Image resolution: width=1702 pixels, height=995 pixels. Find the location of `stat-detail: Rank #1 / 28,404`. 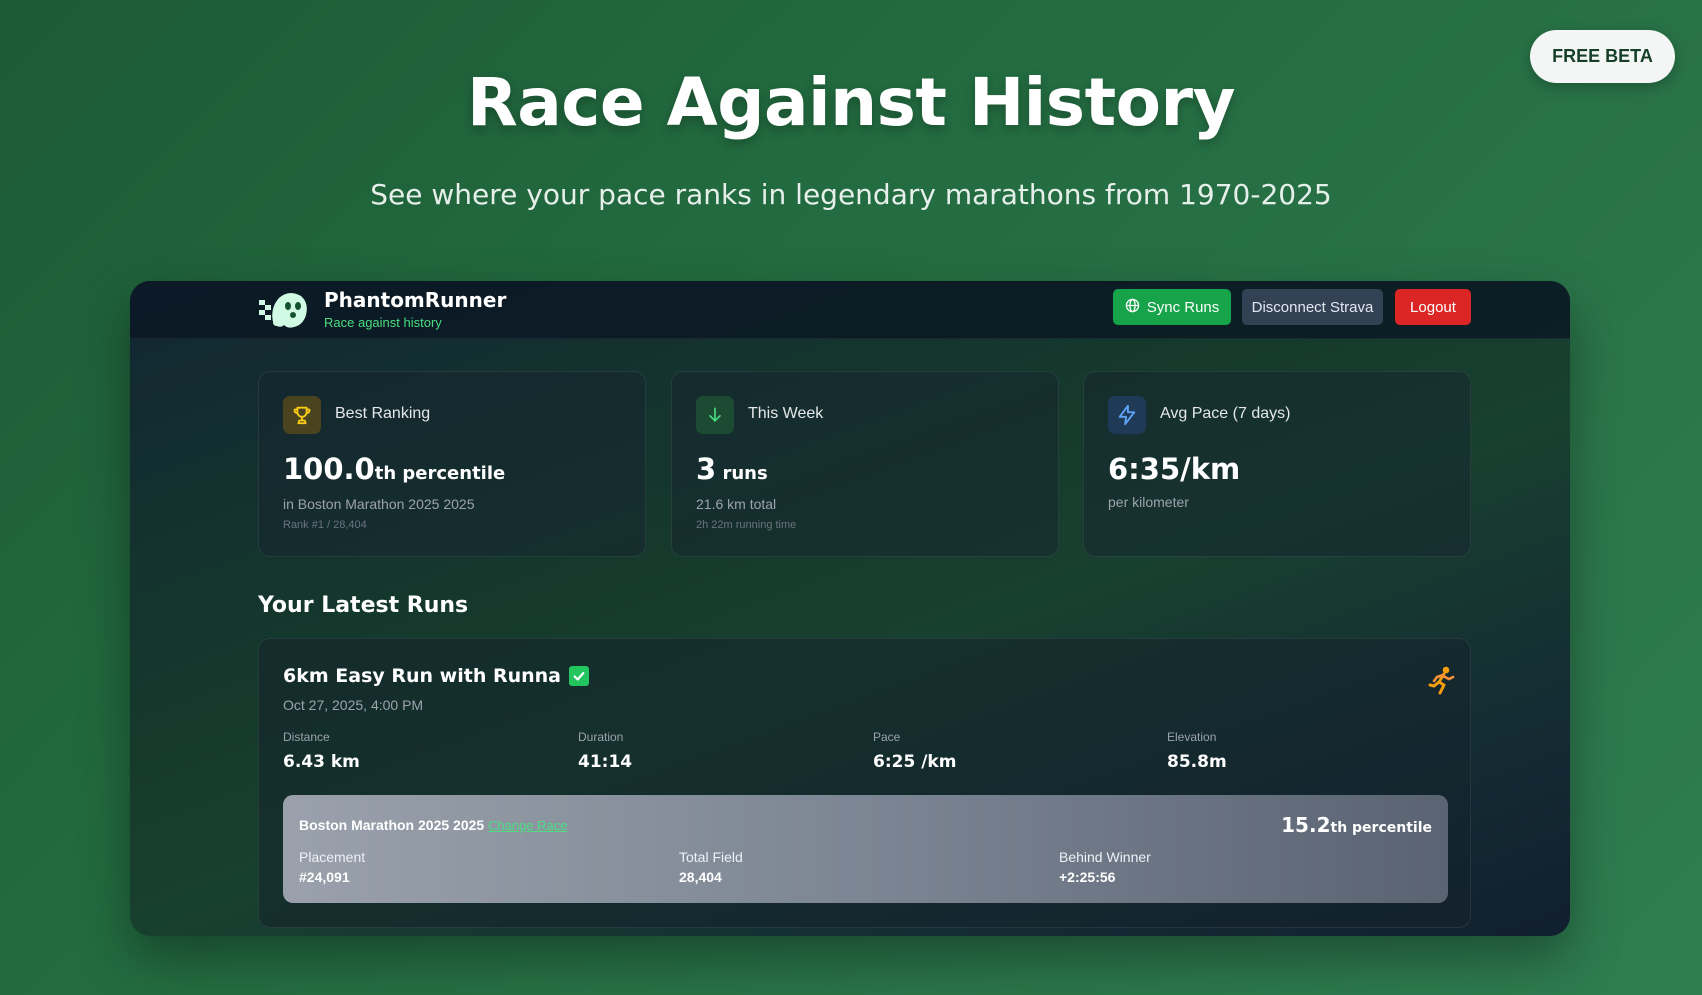

stat-detail: Rank #1 / 28,404 is located at coordinates (325, 525).